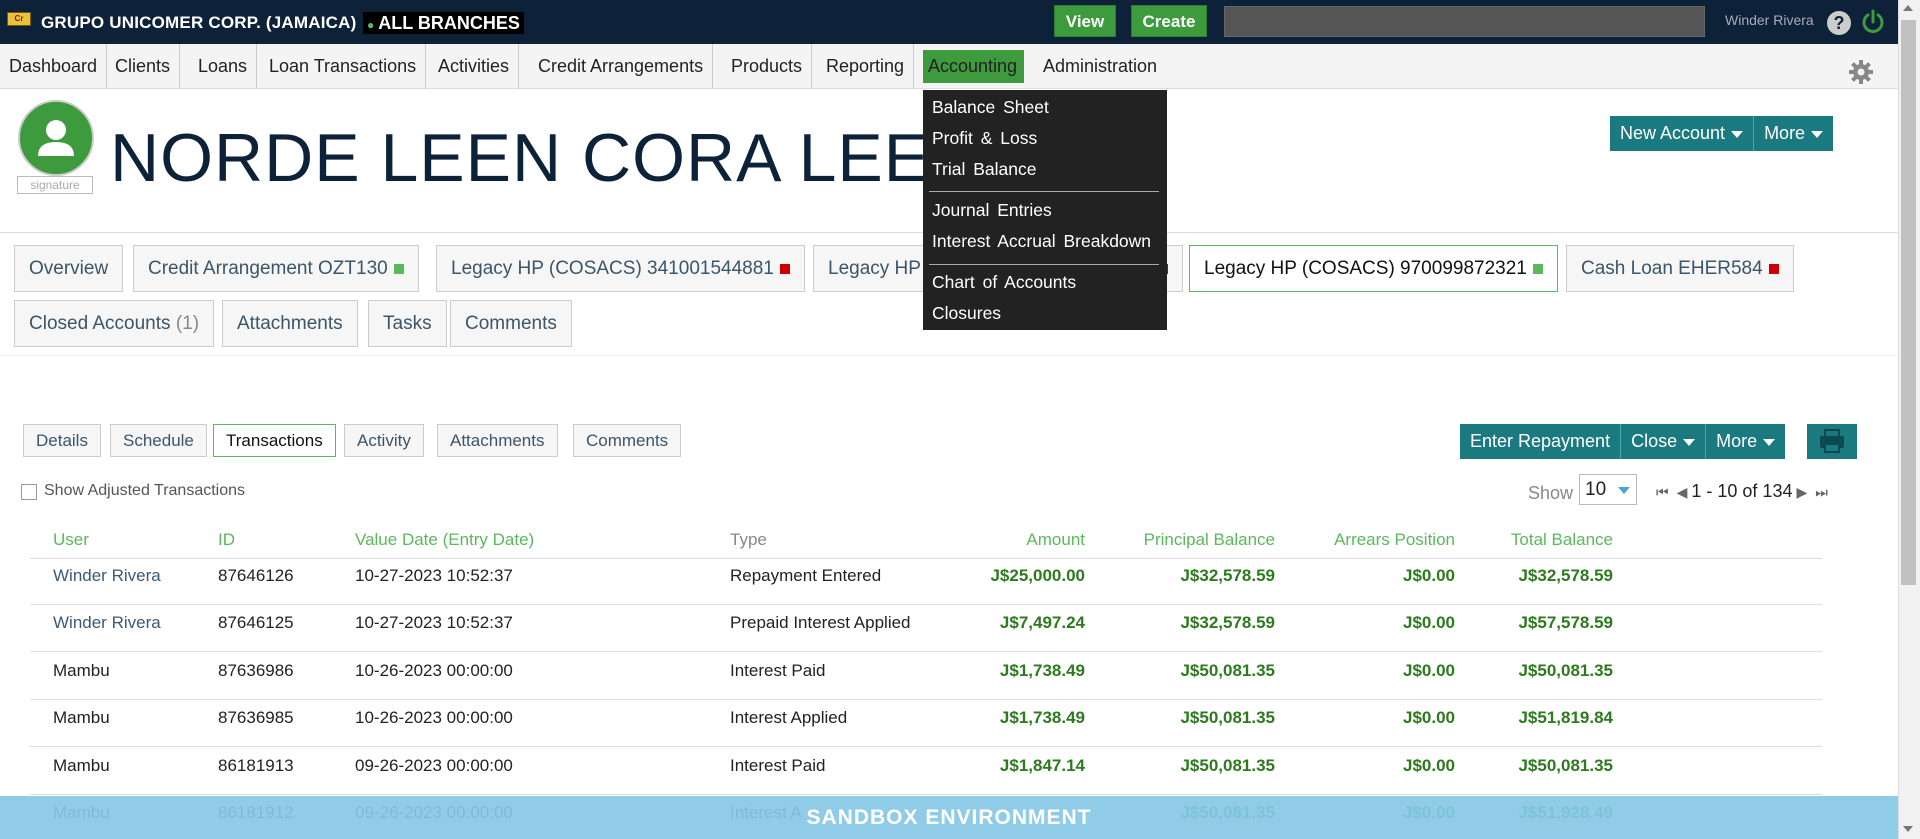 Image resolution: width=1920 pixels, height=839 pixels. I want to click on person-icon, so click(56, 138).